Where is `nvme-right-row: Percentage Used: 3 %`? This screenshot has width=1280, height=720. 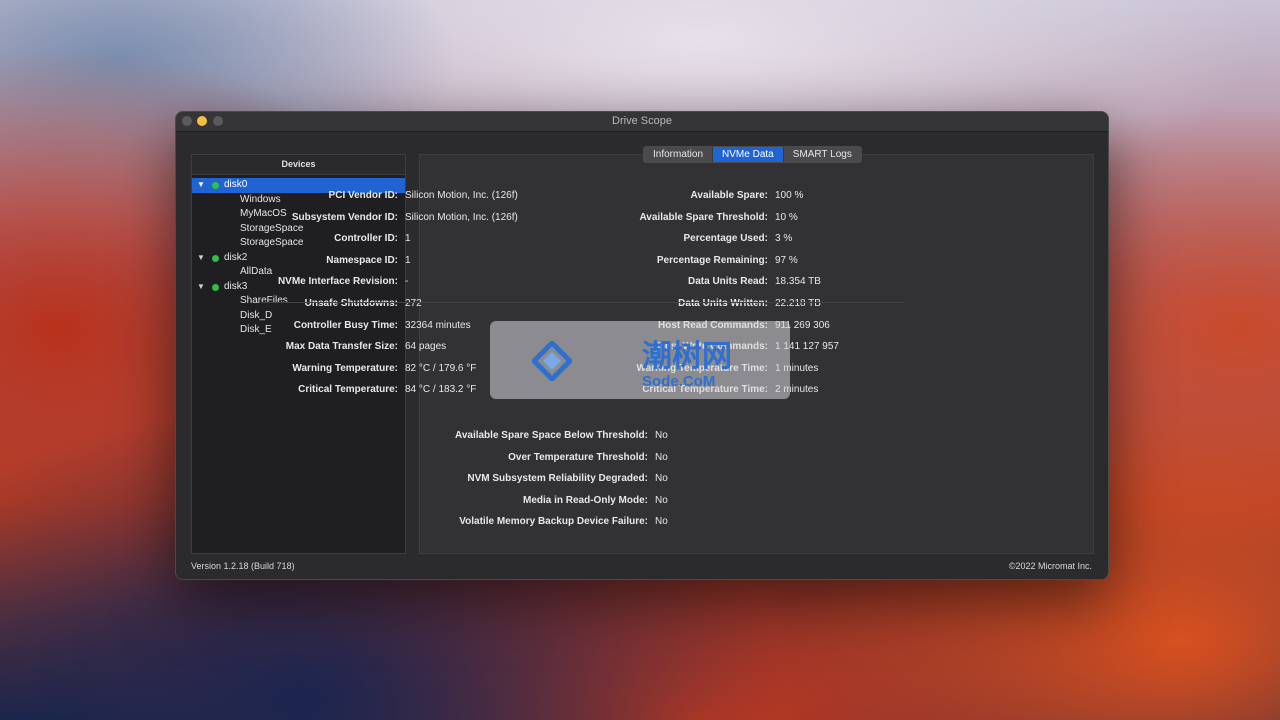 nvme-right-row: Percentage Used: 3 % is located at coordinates (396, 239).